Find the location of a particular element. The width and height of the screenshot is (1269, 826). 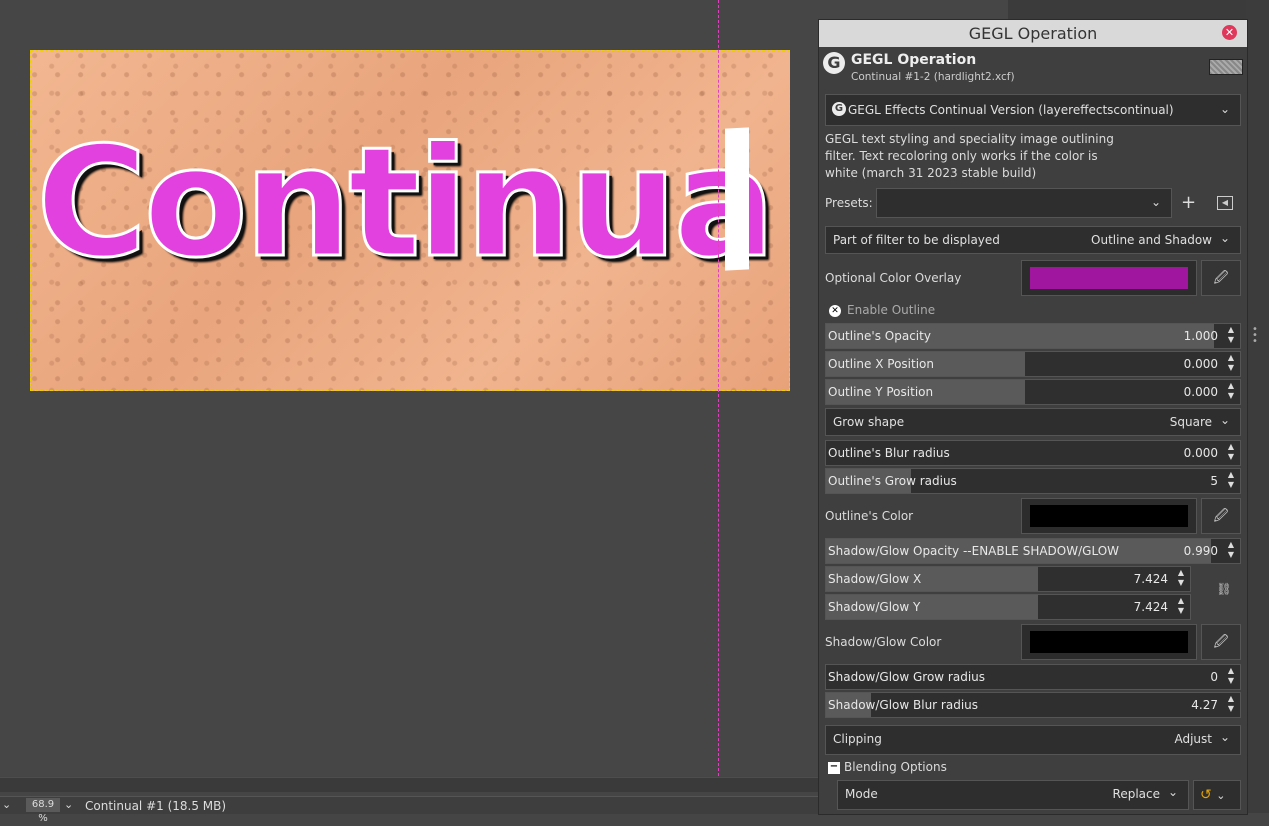

clipping-combo: Clipping Adjust ⌄ is located at coordinates (1033, 740).